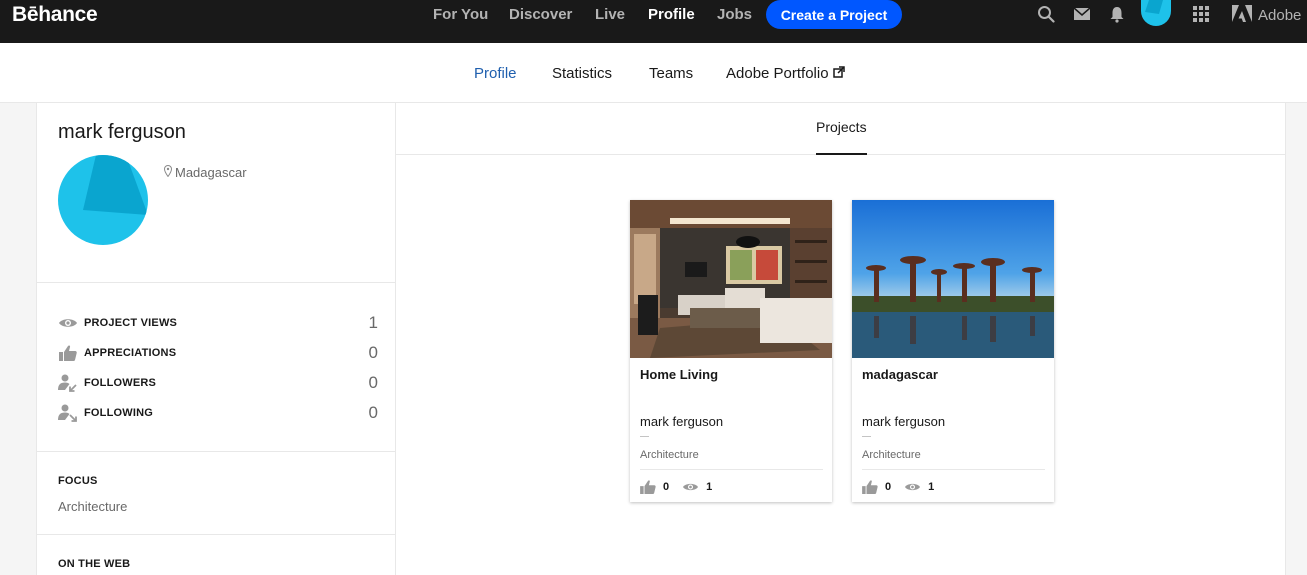 This screenshot has height=575, width=1307. What do you see at coordinates (211, 172) in the screenshot?
I see `location-label: Madagascar` at bounding box center [211, 172].